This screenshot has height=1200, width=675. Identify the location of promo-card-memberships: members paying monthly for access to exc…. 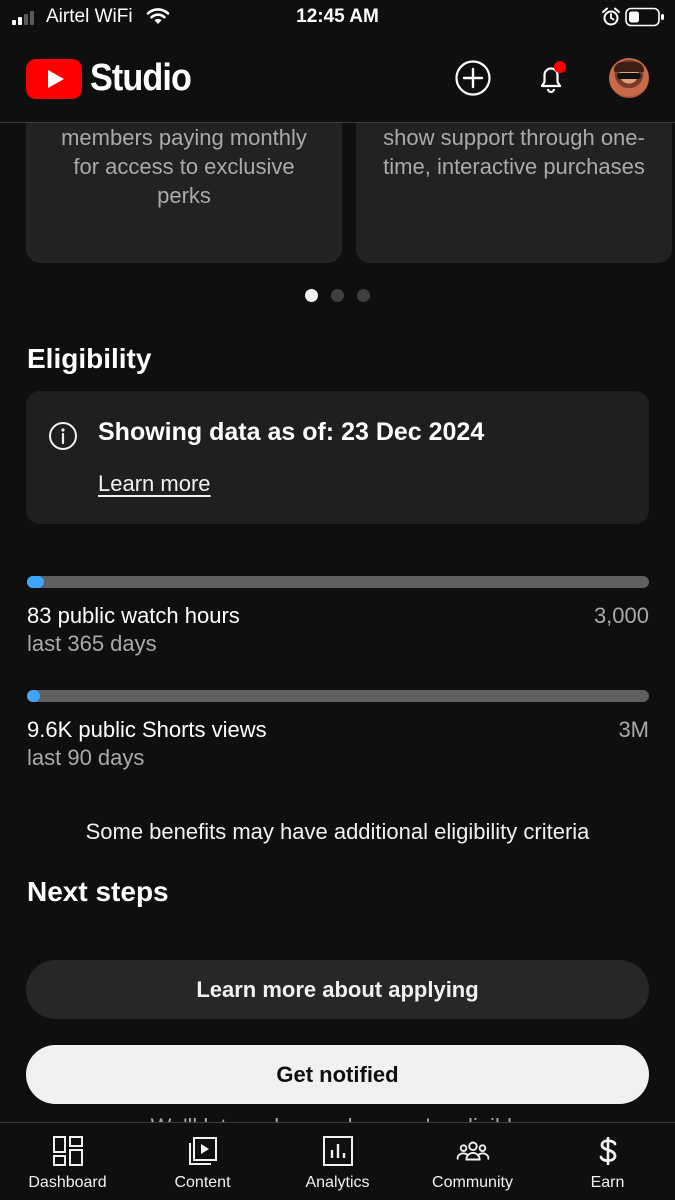
(184, 193).